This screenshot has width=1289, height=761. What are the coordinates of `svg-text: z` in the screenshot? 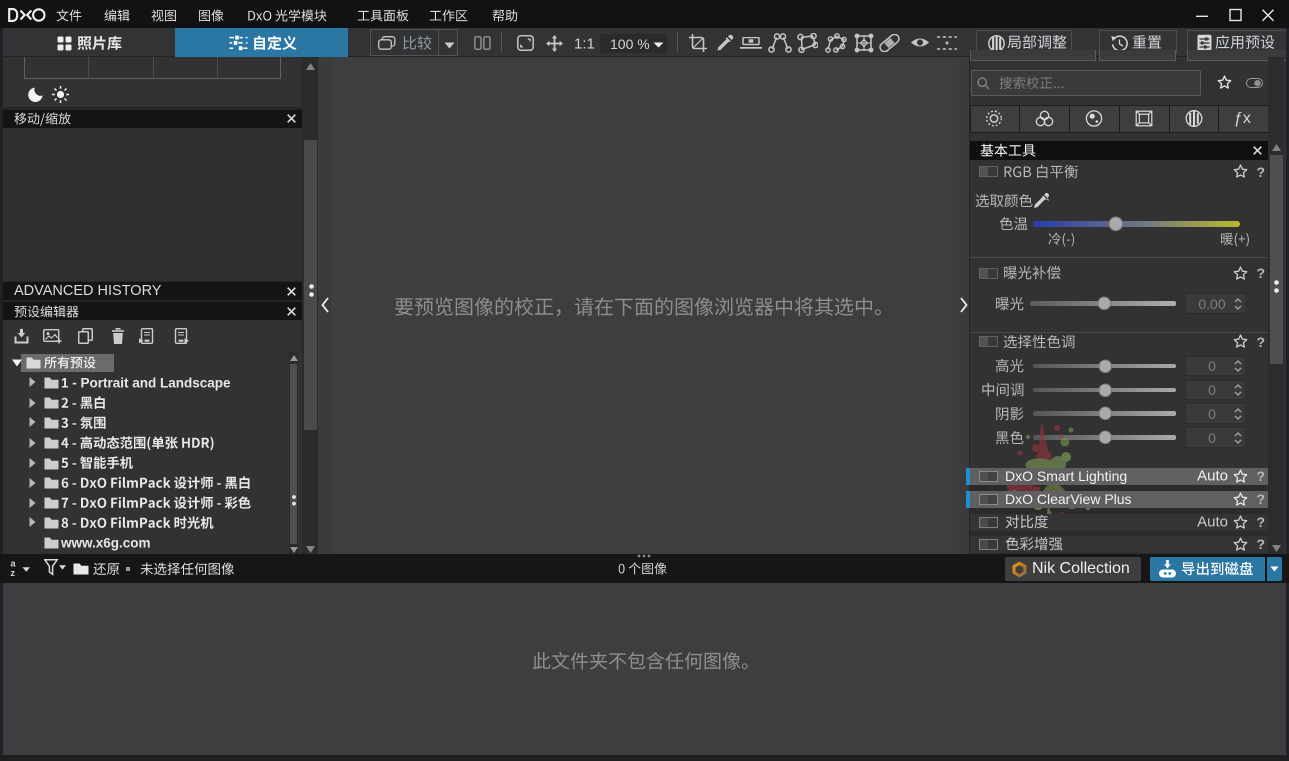 It's located at (13, 573).